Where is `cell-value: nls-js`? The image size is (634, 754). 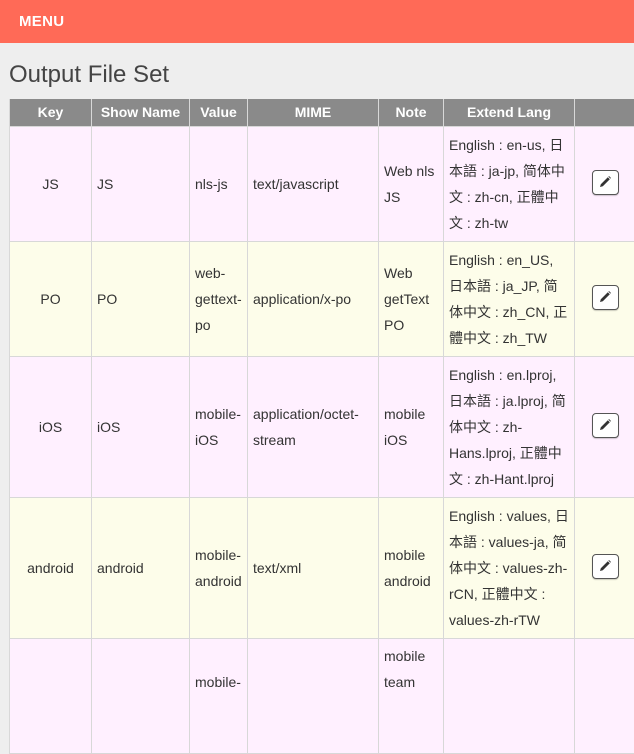 cell-value: nls-js is located at coordinates (219, 183).